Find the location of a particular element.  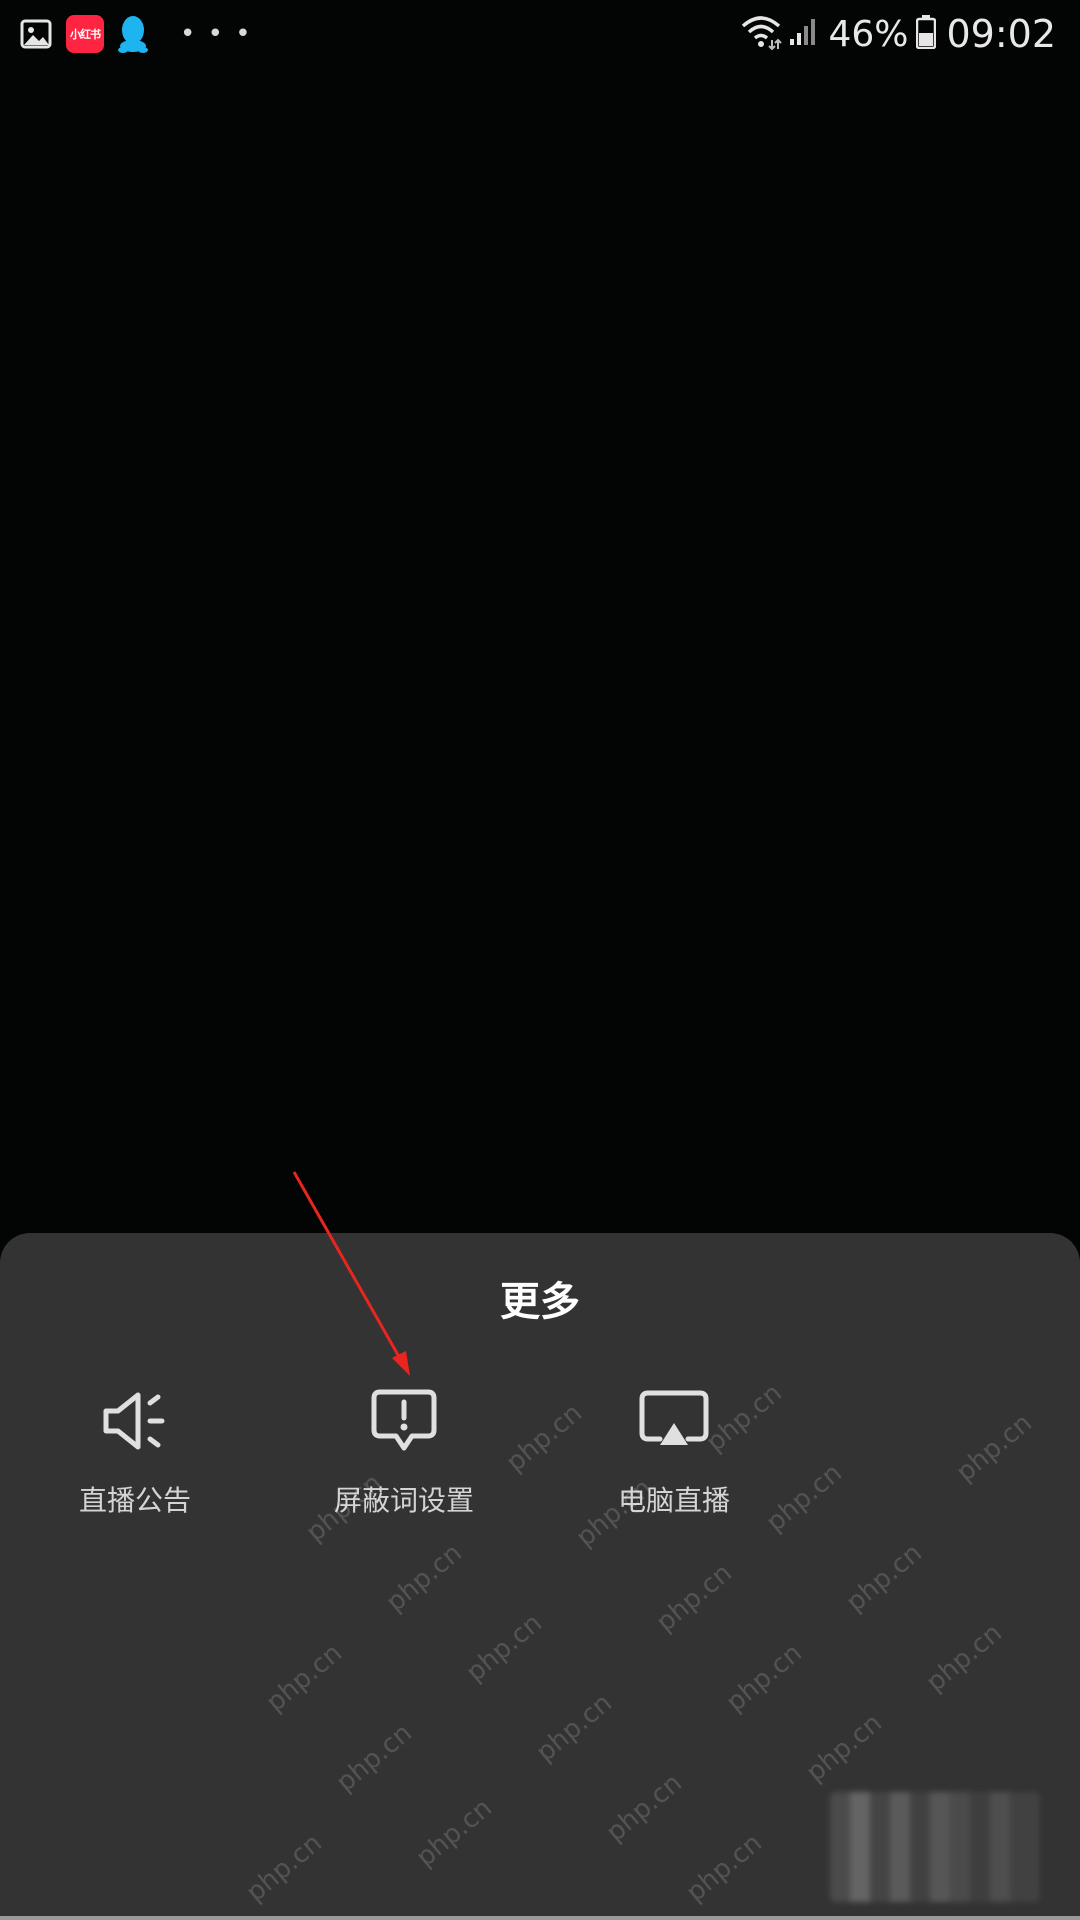

screen-cast-icon is located at coordinates (674, 1421).